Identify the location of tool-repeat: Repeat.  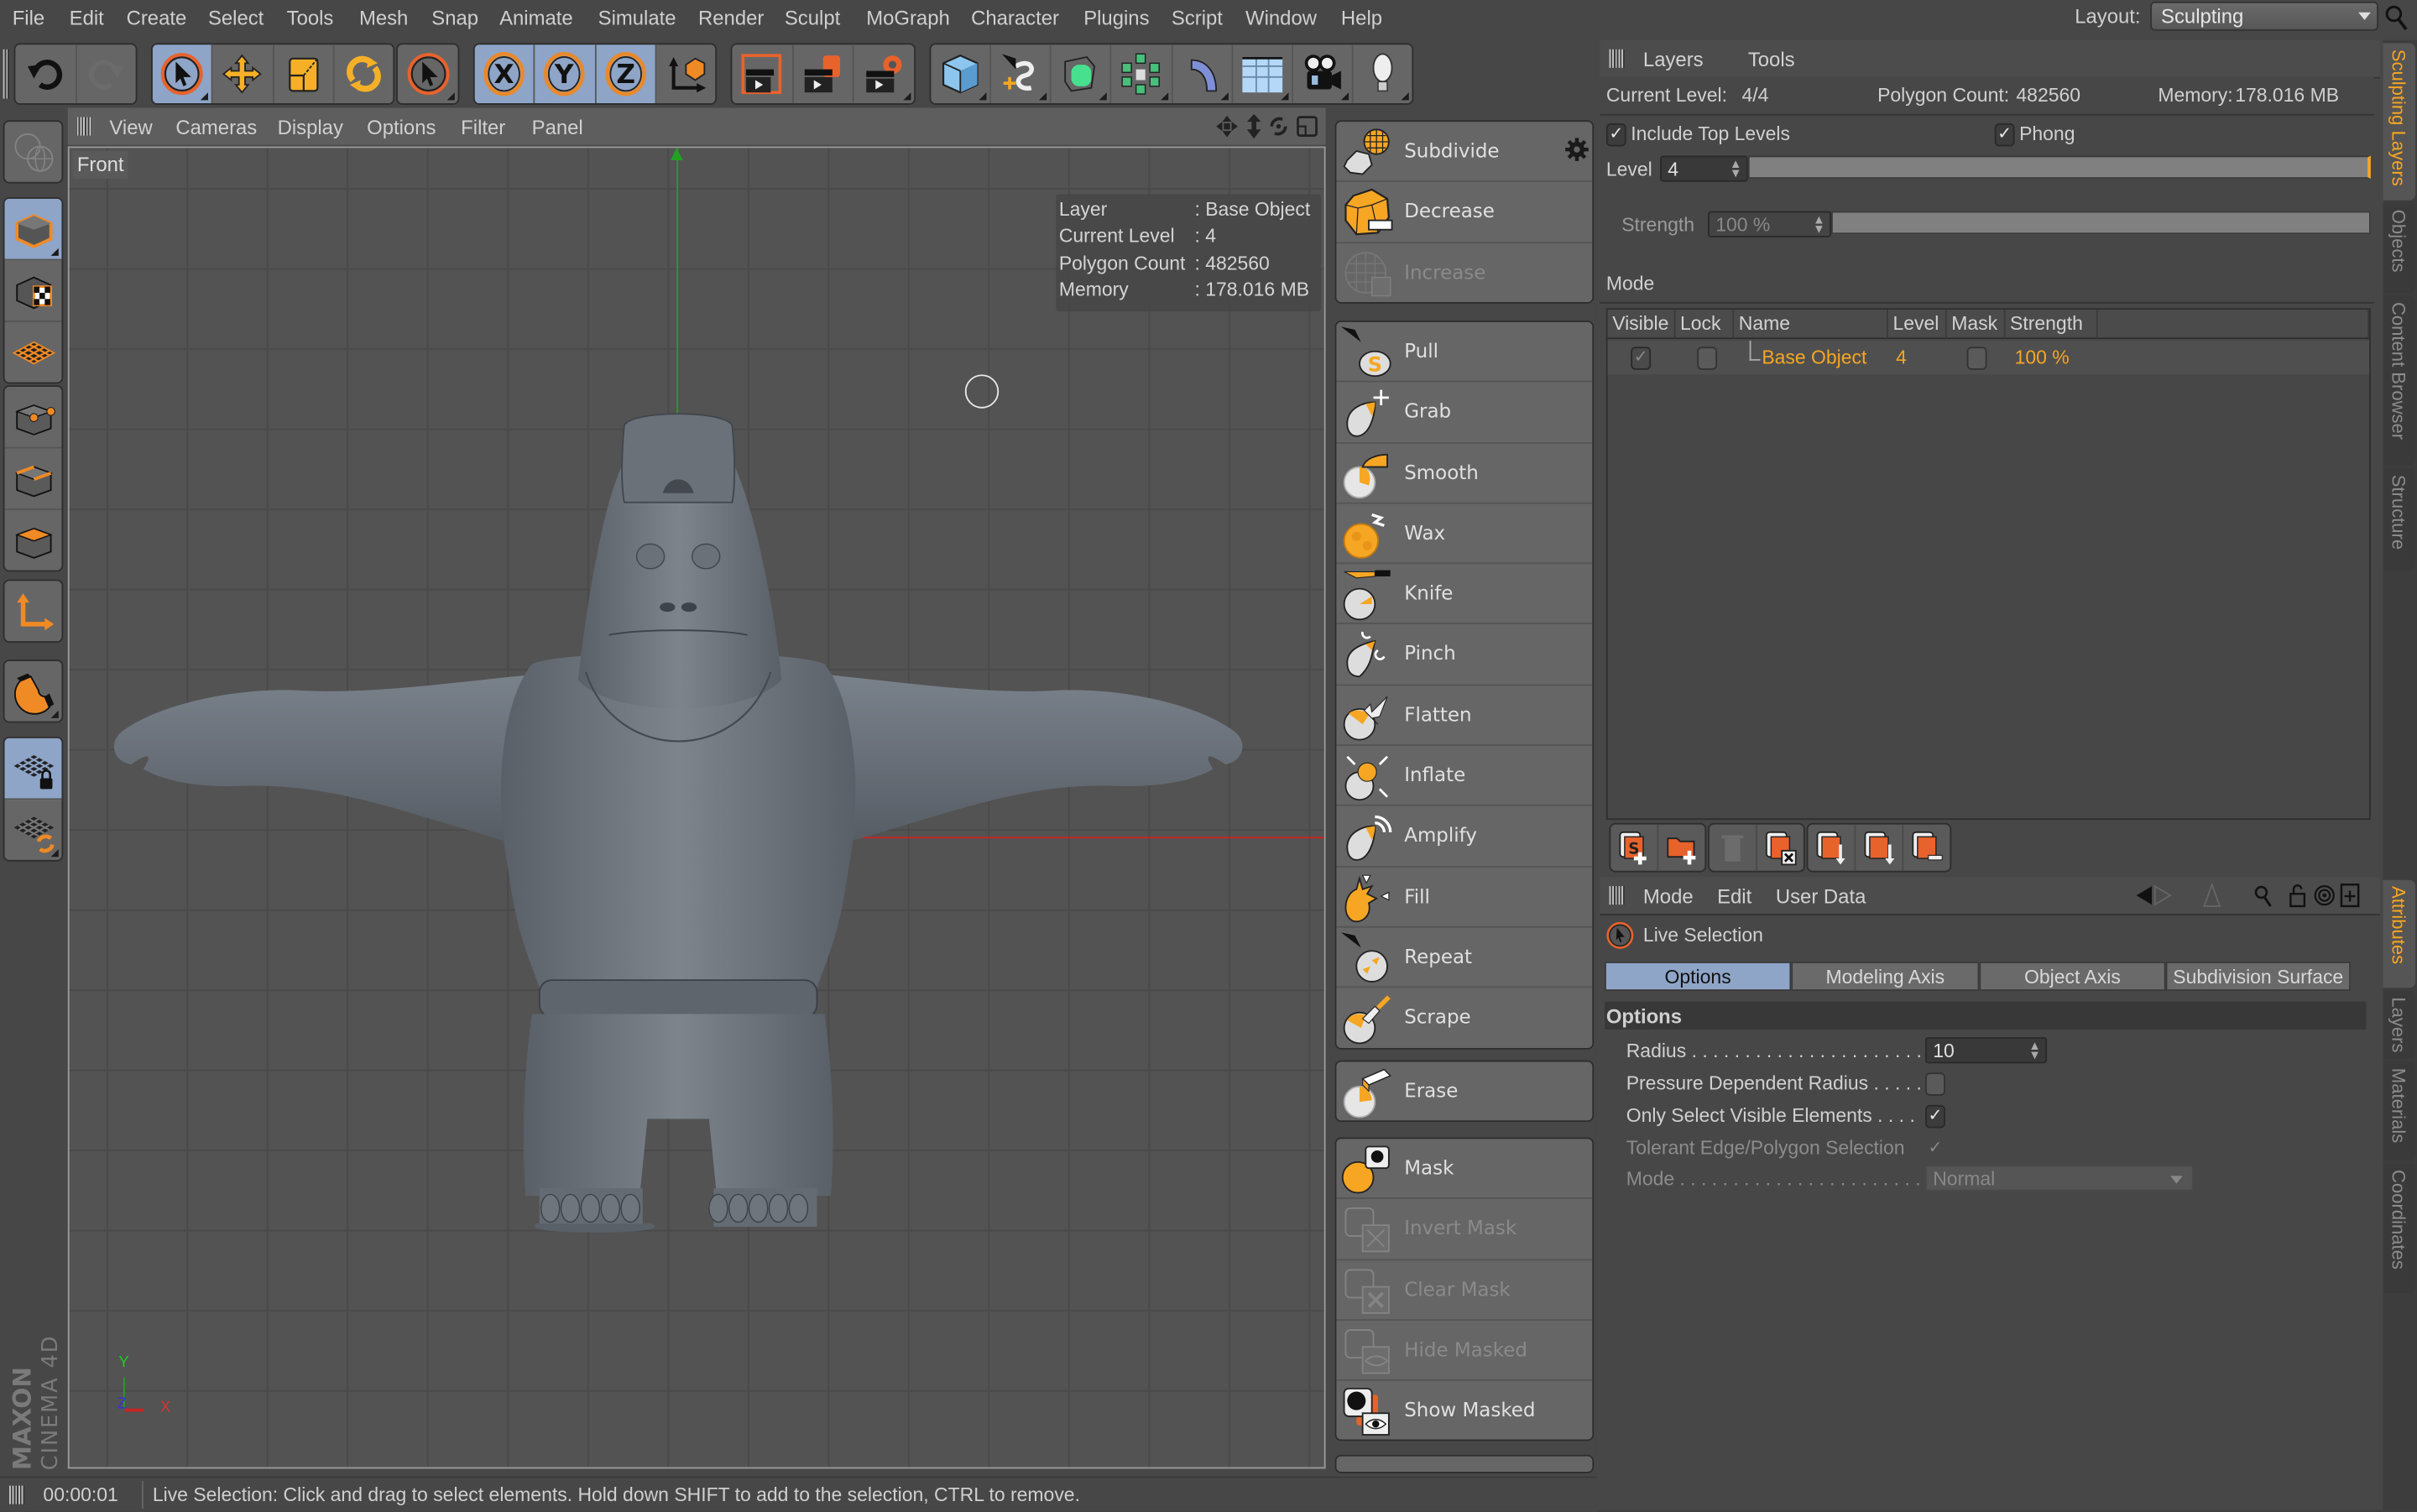
(1464, 958).